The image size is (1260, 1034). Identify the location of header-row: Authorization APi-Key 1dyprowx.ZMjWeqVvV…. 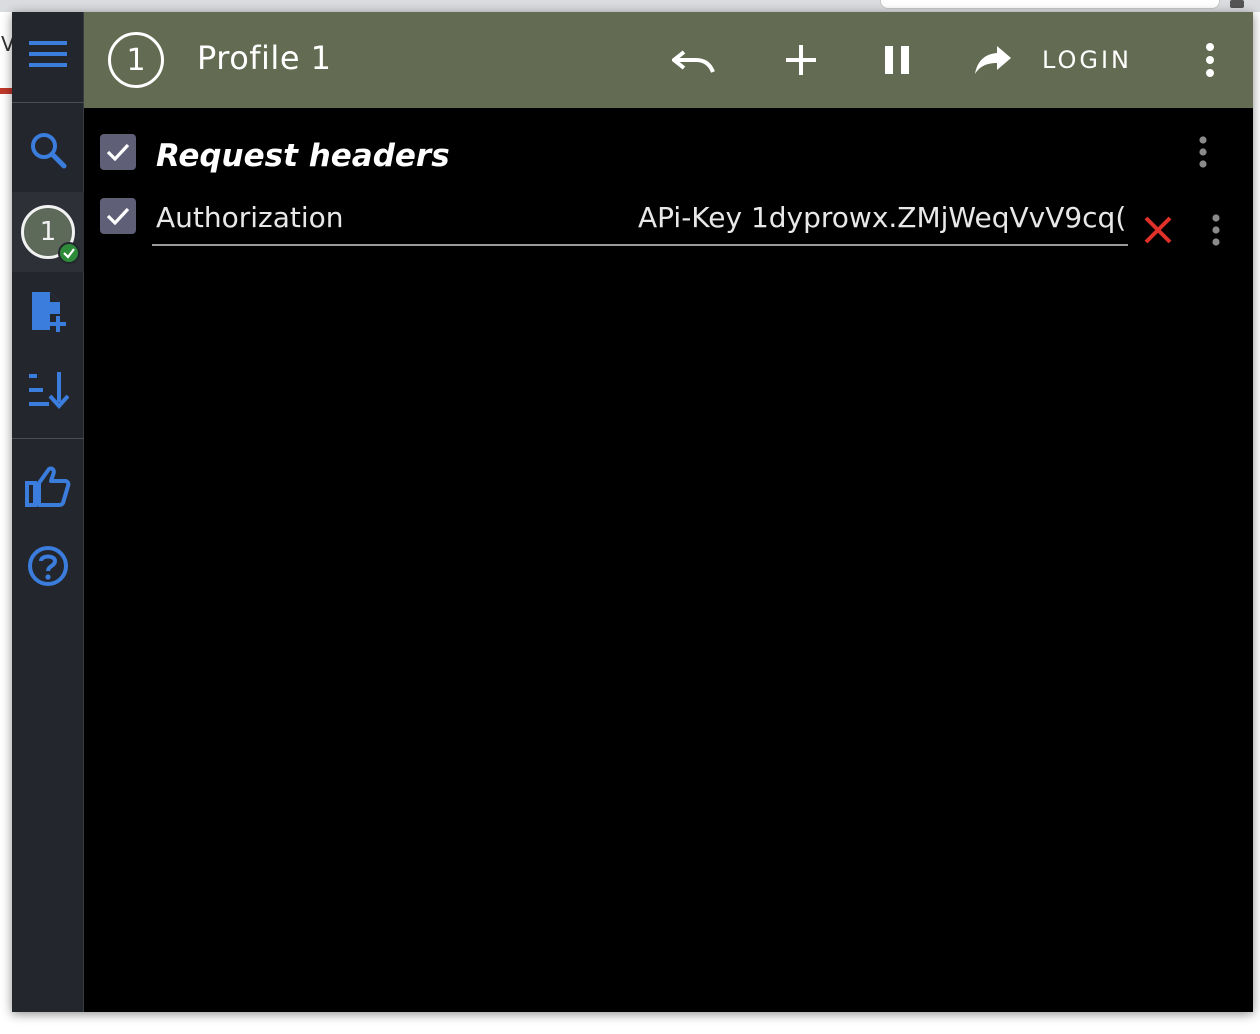
(640, 221).